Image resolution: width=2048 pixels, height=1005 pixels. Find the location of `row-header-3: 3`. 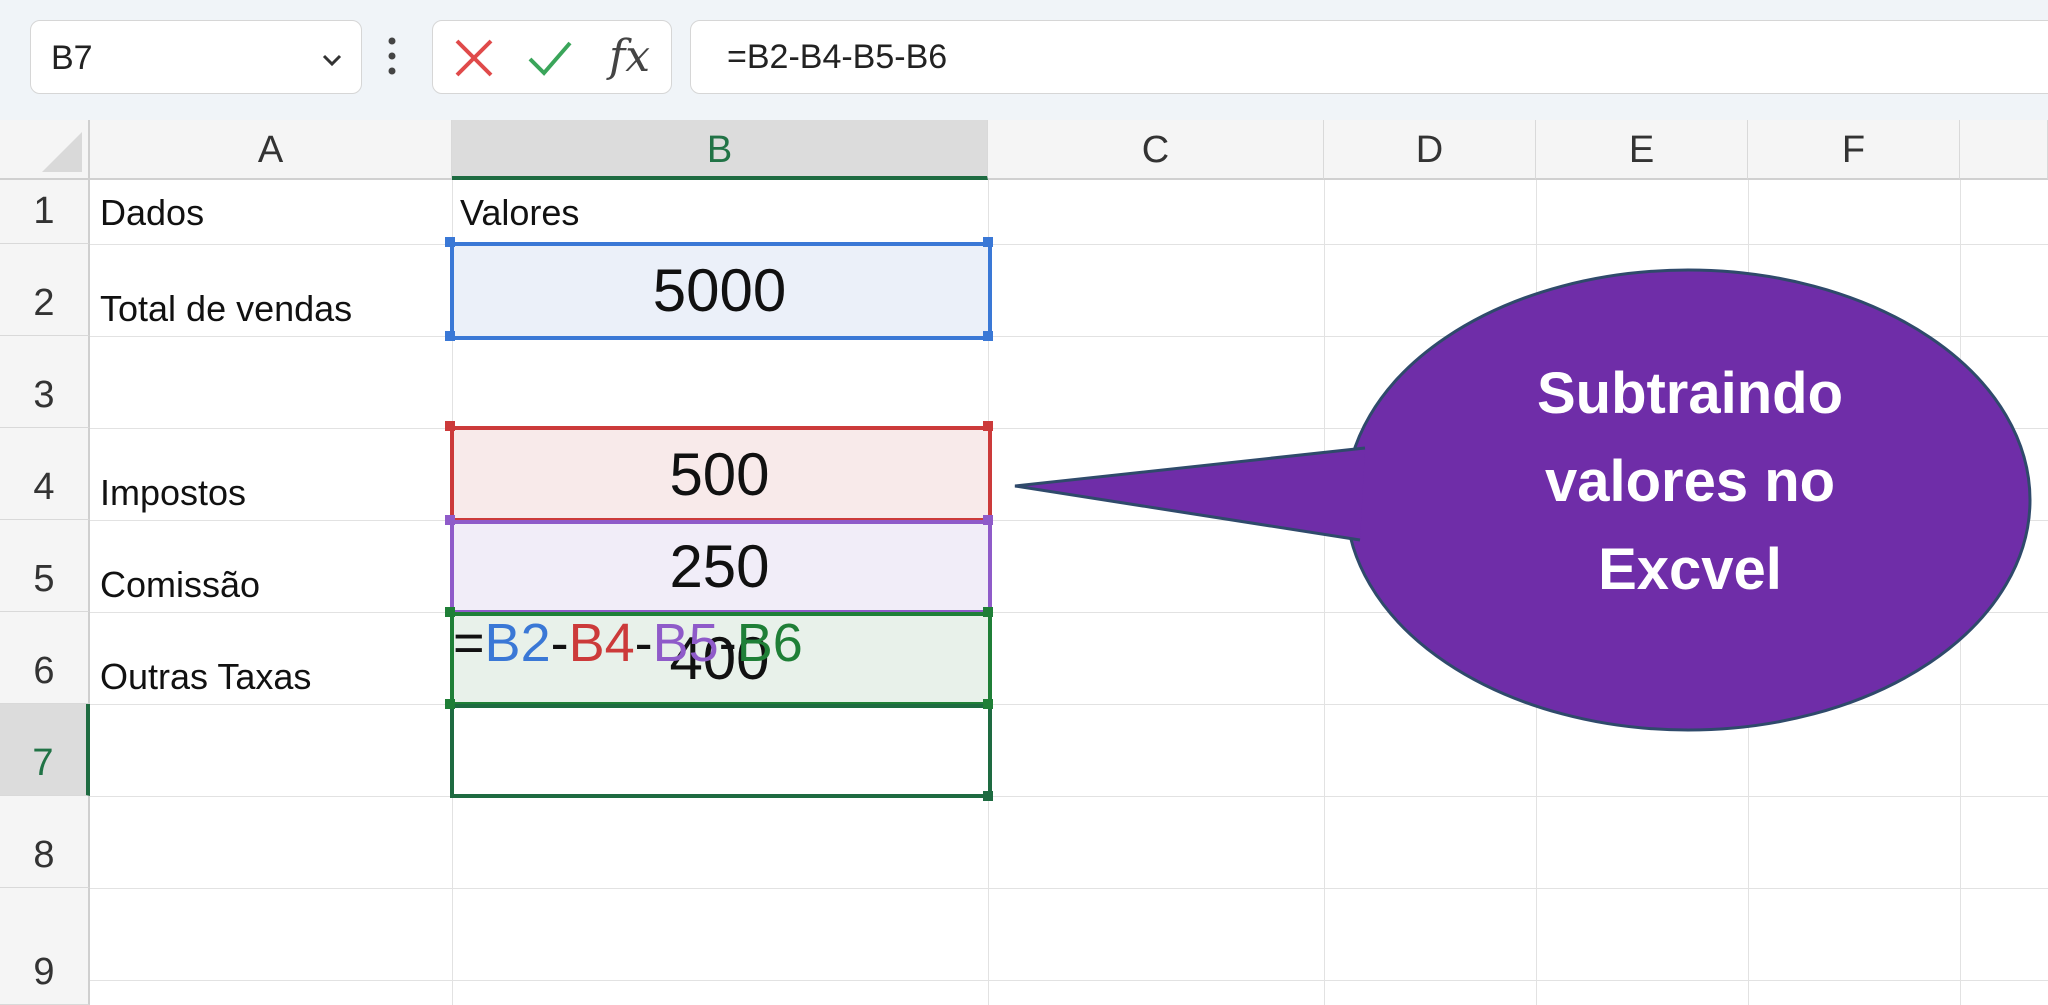

row-header-3: 3 is located at coordinates (45, 382).